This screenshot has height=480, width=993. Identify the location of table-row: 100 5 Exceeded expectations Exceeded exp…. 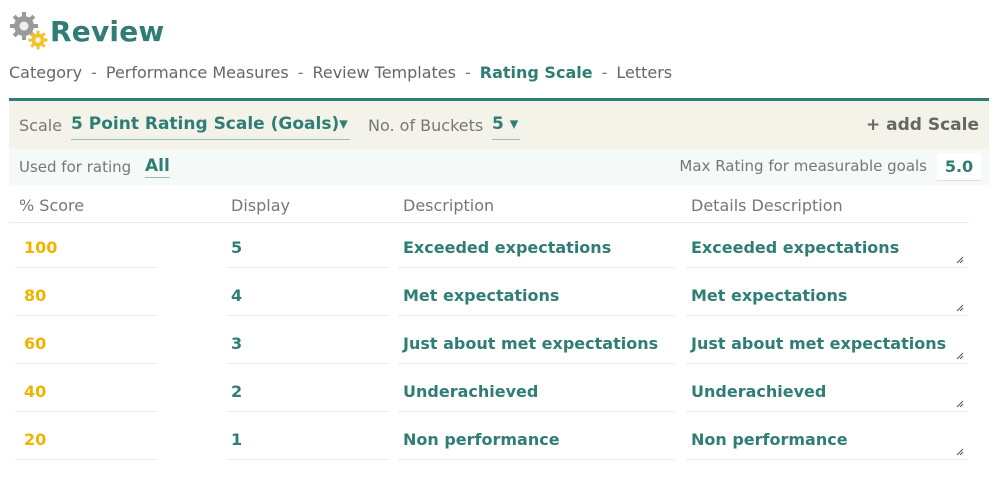
(496, 252).